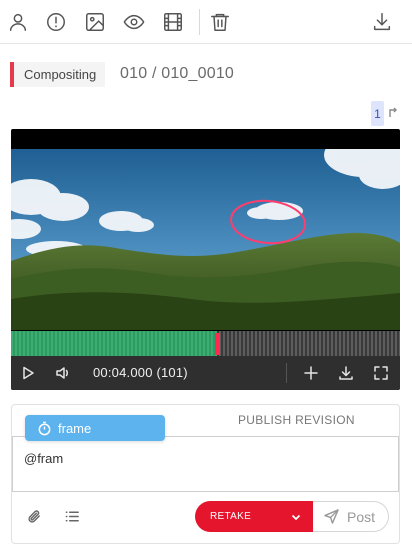 Image resolution: width=412 pixels, height=553 pixels. I want to click on trash-icon, so click(220, 22).